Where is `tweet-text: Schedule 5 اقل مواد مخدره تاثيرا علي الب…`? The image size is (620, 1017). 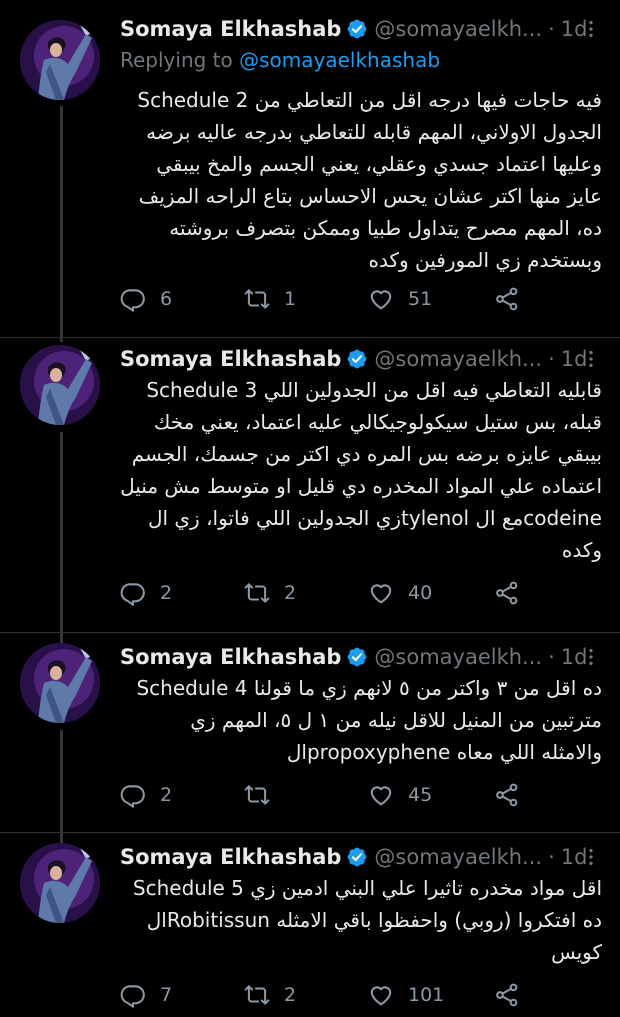 tweet-text: Schedule 5 اقل مواد مخدره تاثيرا علي الب… is located at coordinates (367, 920).